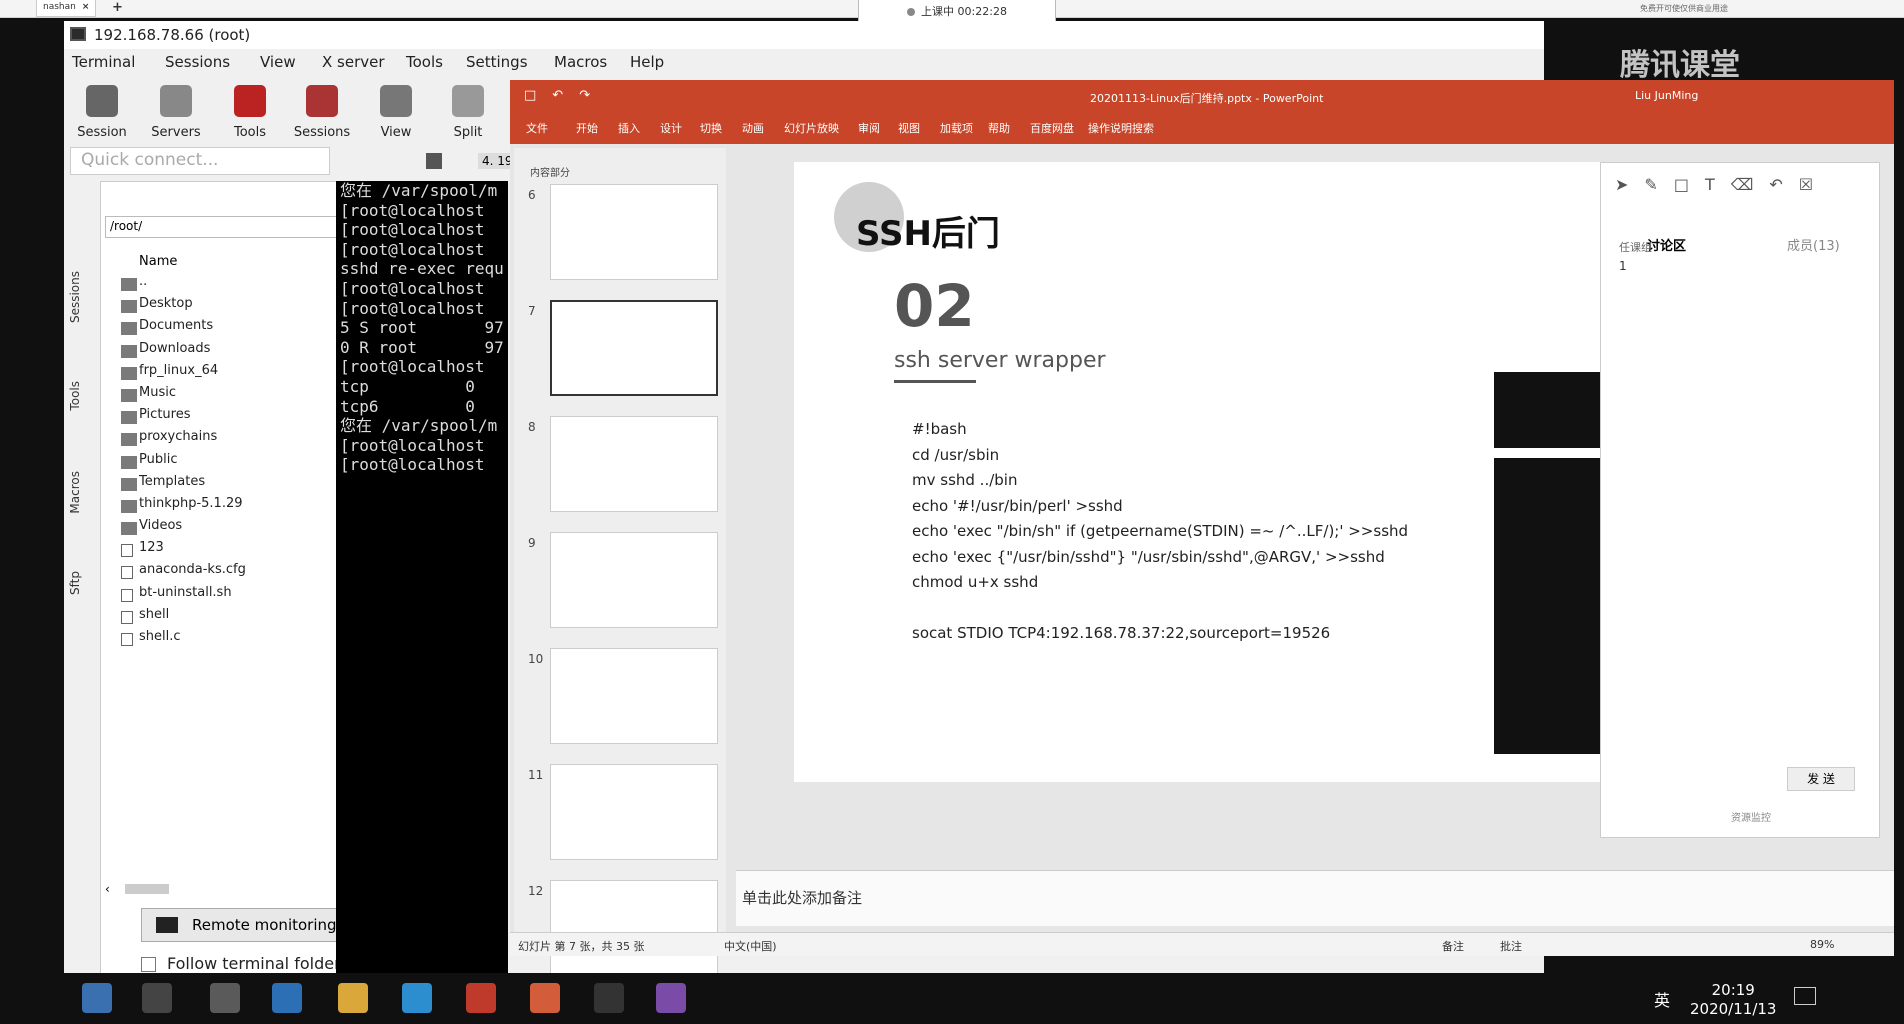 The height and width of the screenshot is (1024, 1904). What do you see at coordinates (1733, 1000) in the screenshot?
I see `clock: 20:19 2020/11/13` at bounding box center [1733, 1000].